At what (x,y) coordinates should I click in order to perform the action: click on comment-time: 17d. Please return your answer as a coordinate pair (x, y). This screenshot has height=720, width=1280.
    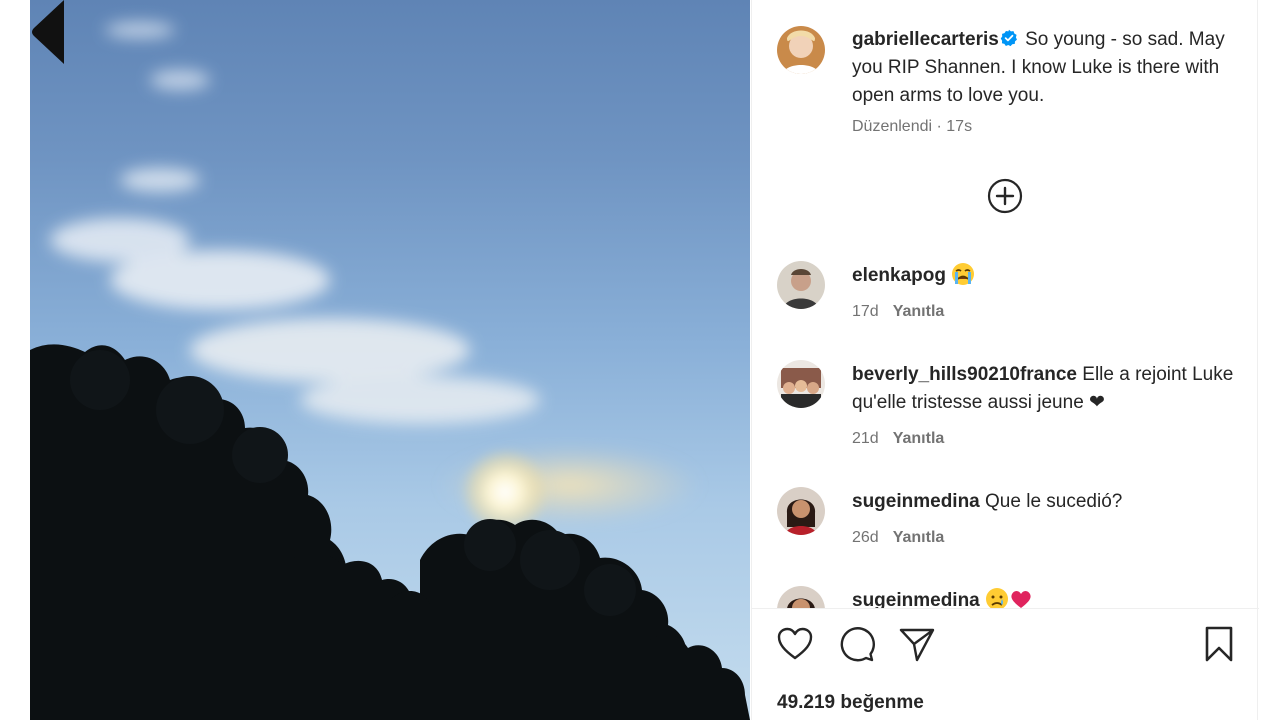
    Looking at the image, I should click on (865, 311).